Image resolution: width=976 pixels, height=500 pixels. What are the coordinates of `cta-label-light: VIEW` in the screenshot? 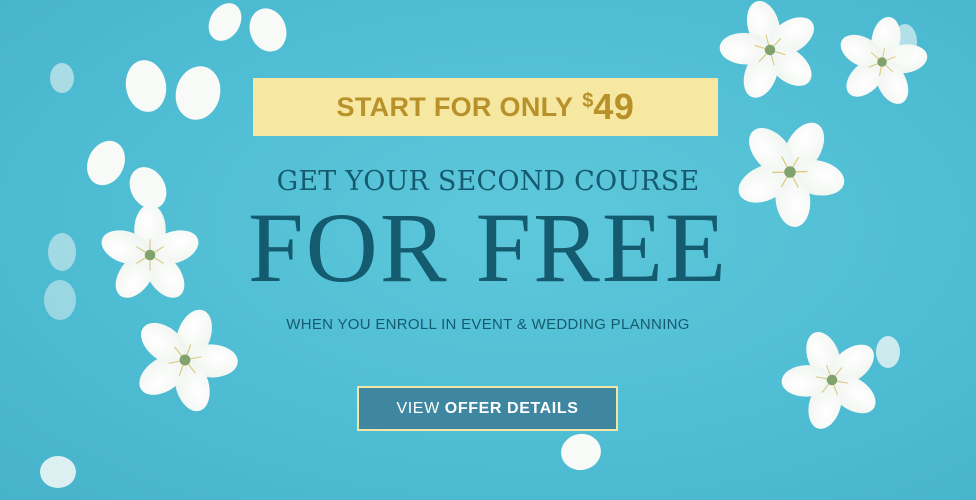 It's located at (418, 408).